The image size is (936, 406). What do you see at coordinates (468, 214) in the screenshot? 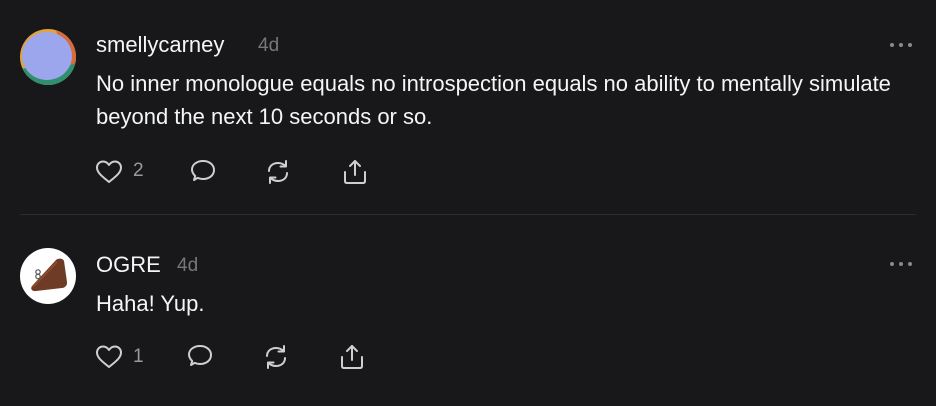
I see `divider` at bounding box center [468, 214].